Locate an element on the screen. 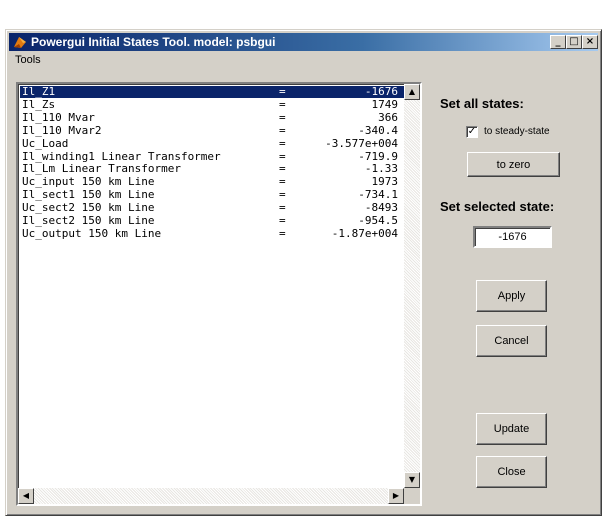 Image resolution: width=610 pixels, height=522 pixels. matlab-app-icon is located at coordinates (20, 42).